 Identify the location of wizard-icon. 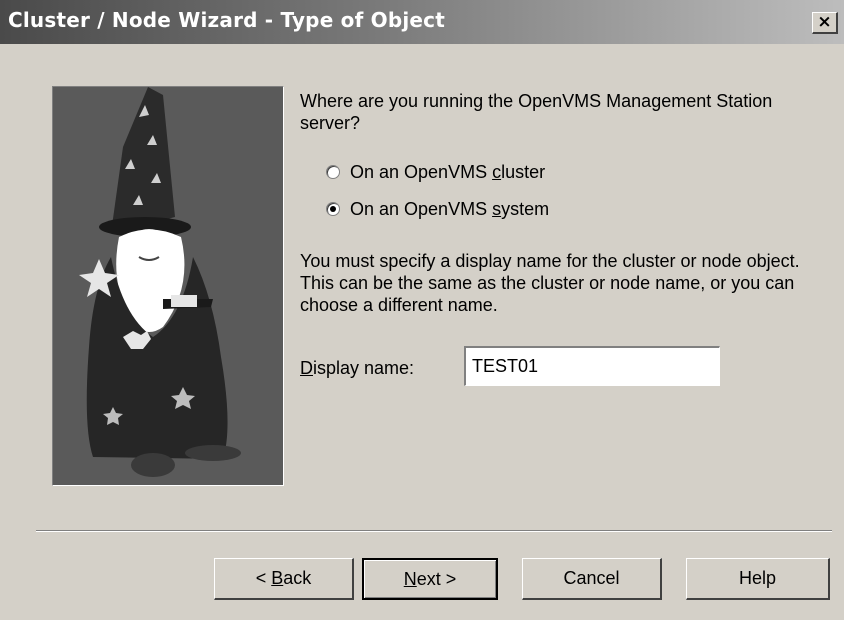
(160, 282).